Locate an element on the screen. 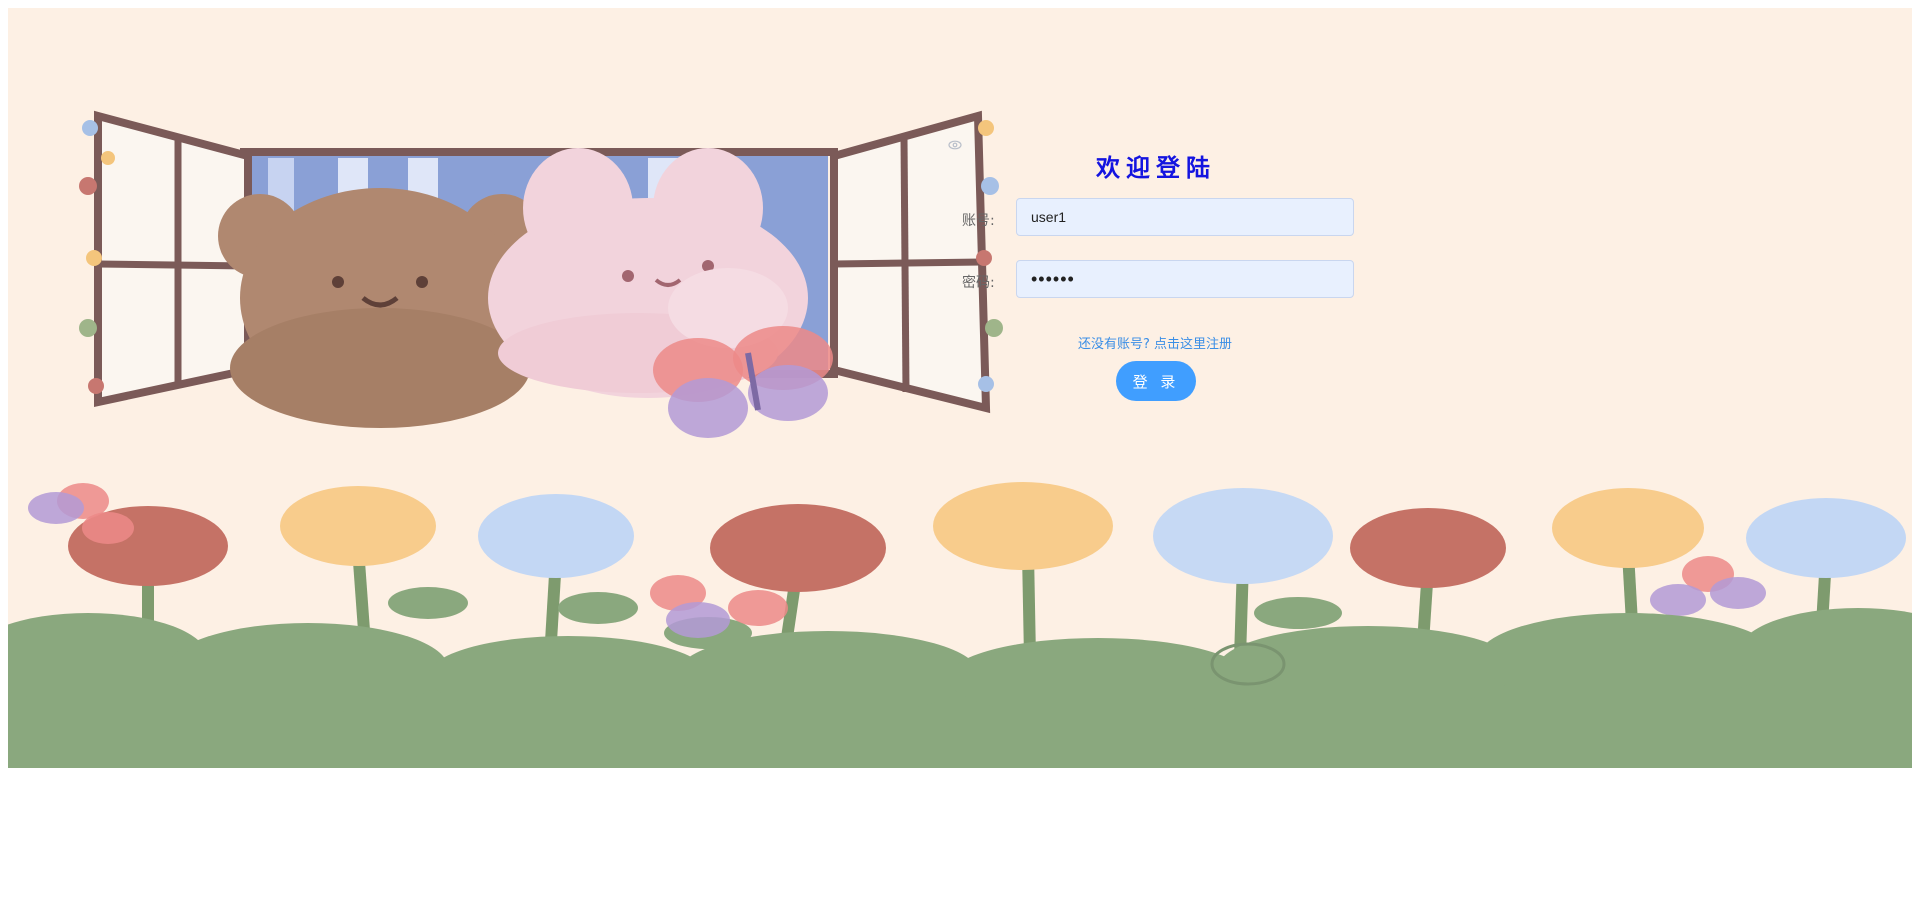  login-button: 登 录 is located at coordinates (1156, 381).